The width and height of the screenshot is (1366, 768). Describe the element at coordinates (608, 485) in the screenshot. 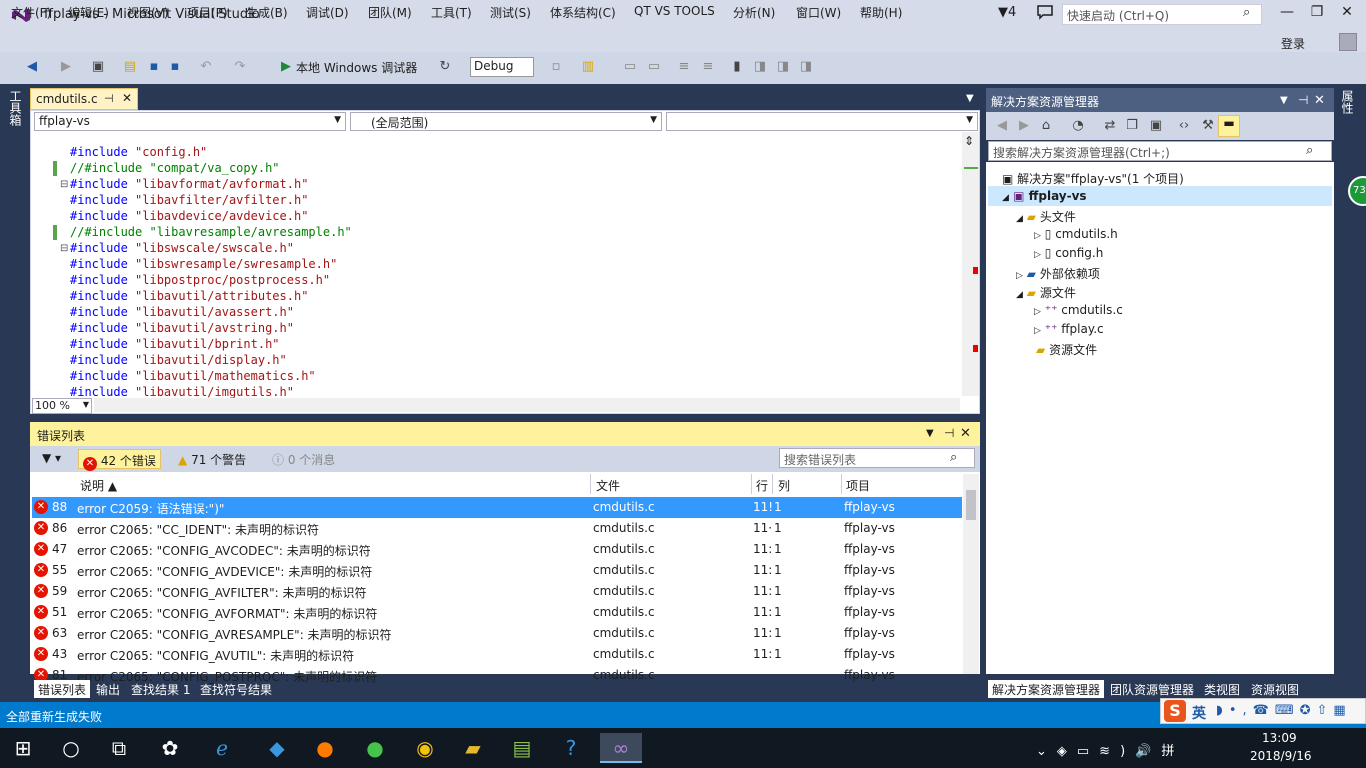

I see `column-header-file: 文件` at that location.